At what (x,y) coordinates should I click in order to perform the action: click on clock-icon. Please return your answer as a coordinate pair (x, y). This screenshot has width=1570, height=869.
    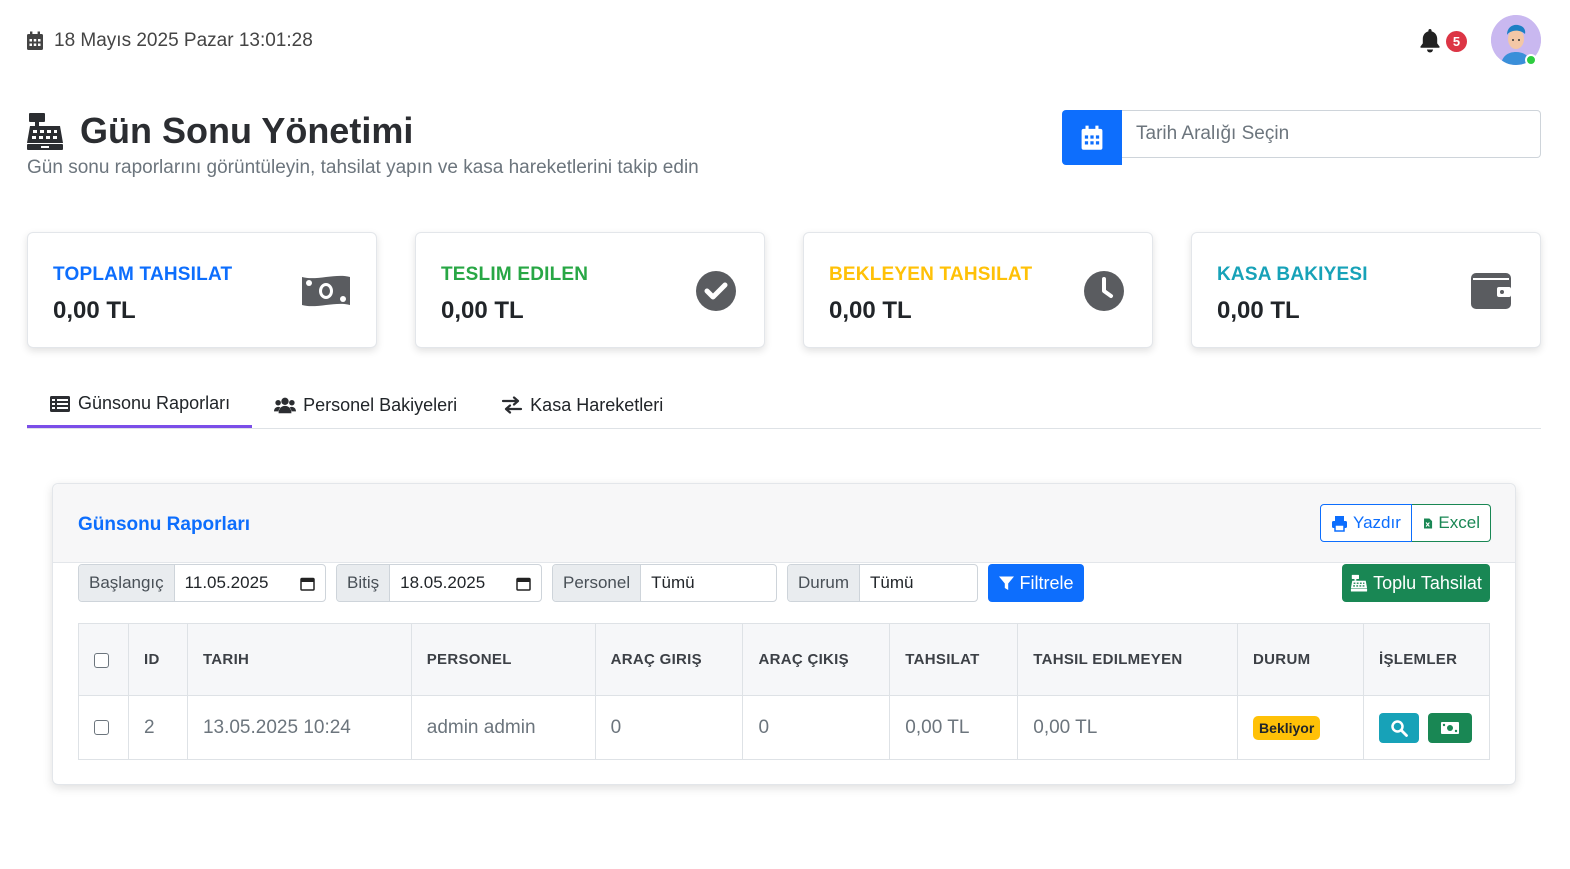
    Looking at the image, I should click on (1104, 291).